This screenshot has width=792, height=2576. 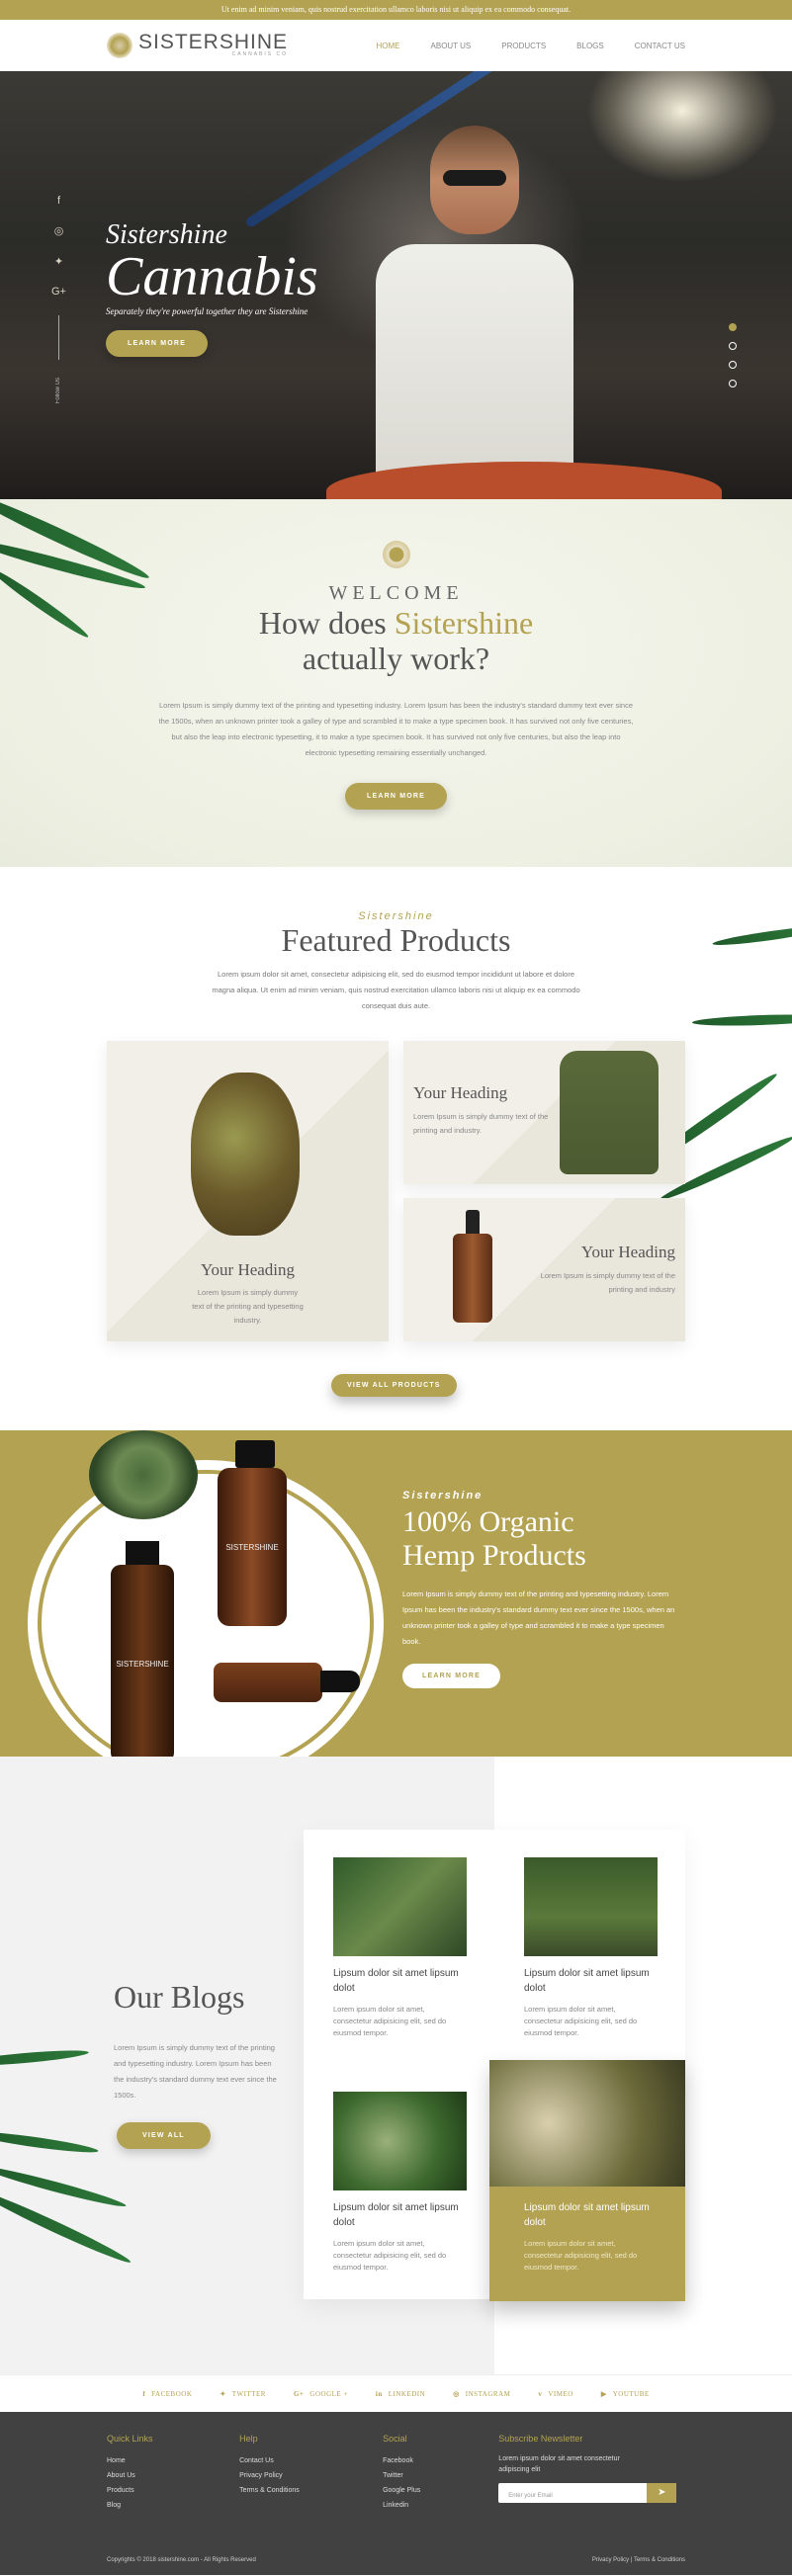 I want to click on emblem-icon, so click(x=396, y=554).